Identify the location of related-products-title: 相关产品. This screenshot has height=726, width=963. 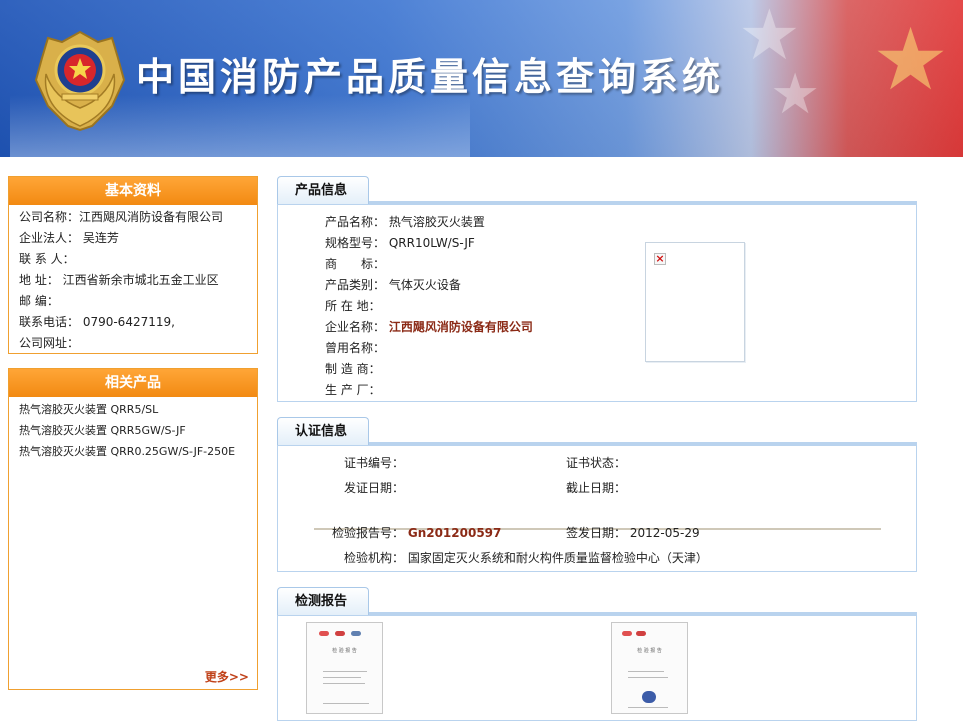
(133, 383).